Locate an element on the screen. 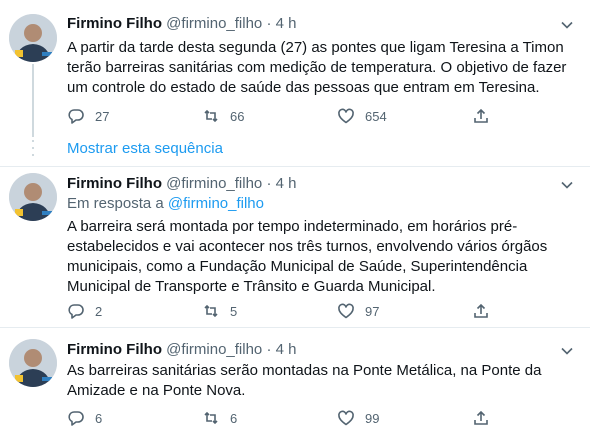 This screenshot has height=438, width=590. reply-prefix: Em resposta a is located at coordinates (115, 203).